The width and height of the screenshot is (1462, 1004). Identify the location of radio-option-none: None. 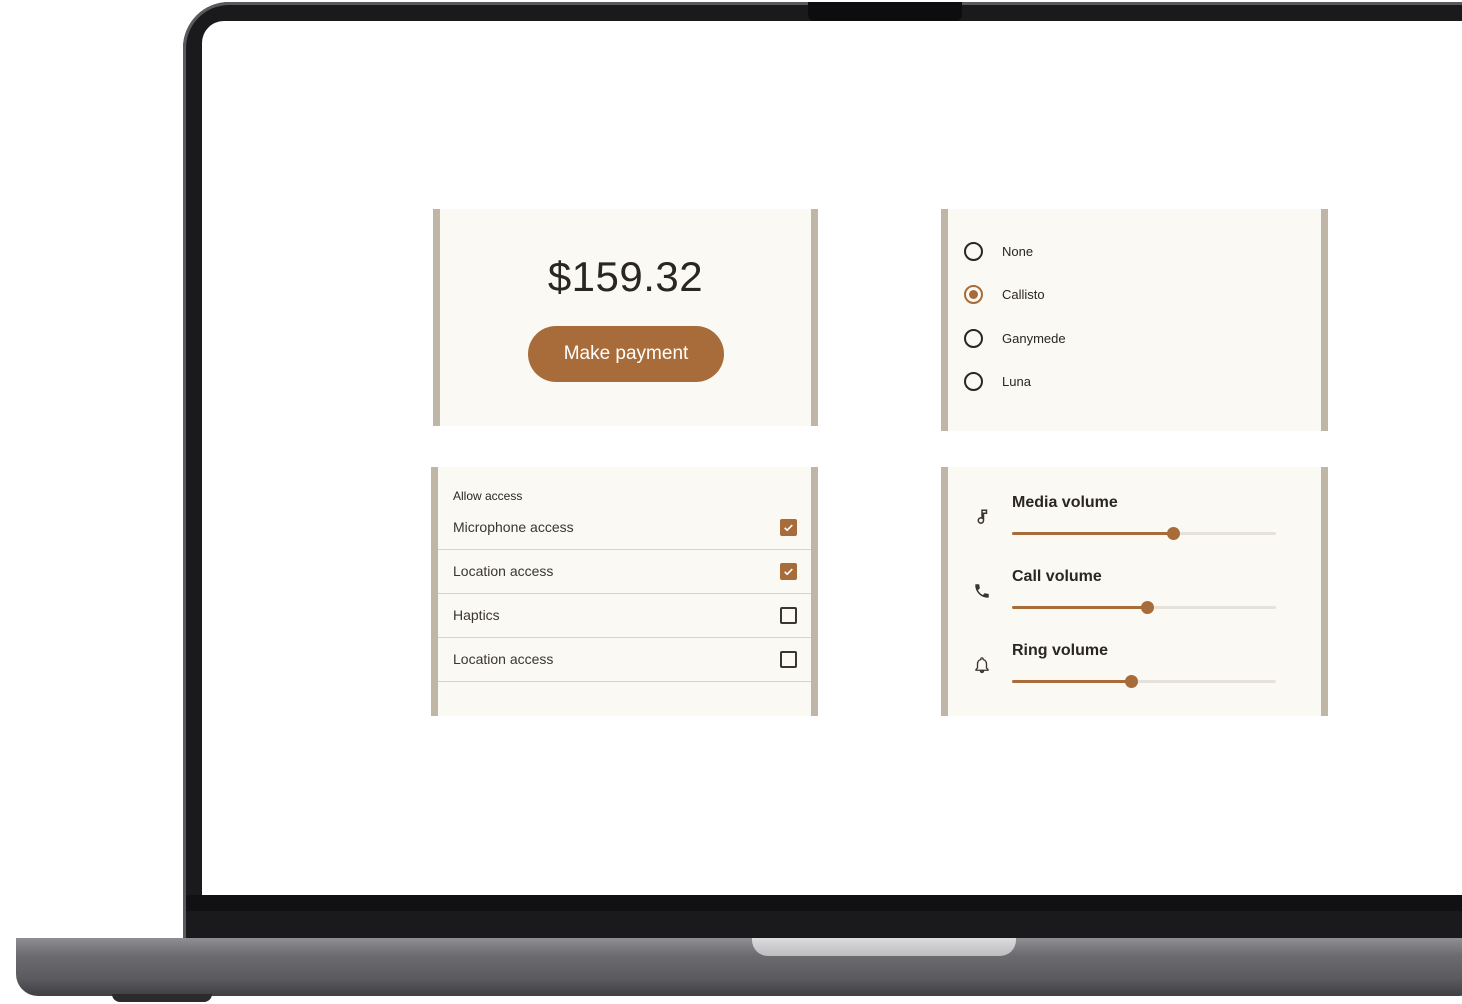
(998, 251).